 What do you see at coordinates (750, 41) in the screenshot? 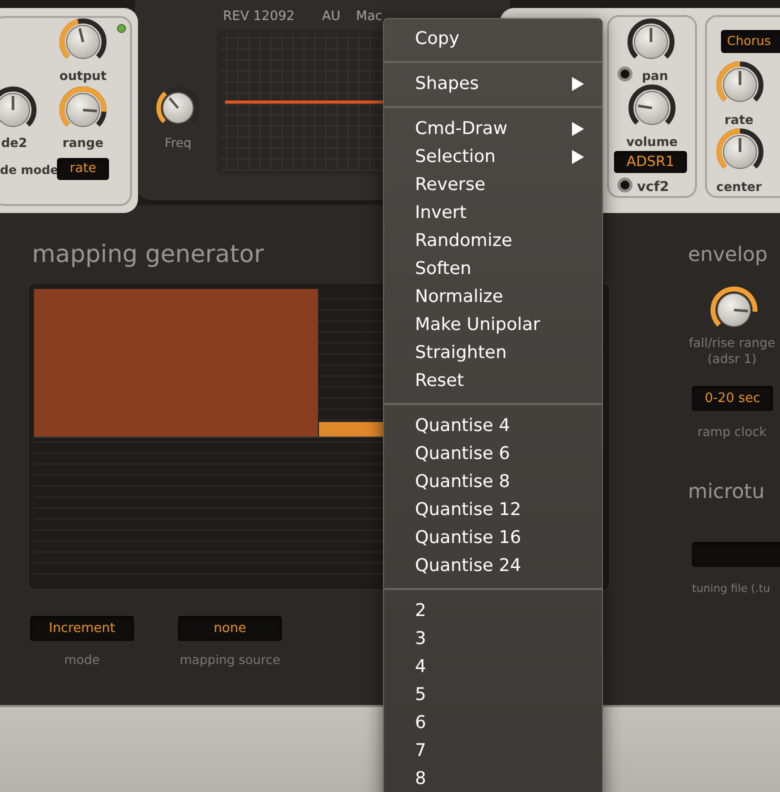
I see `effect-display: Chorus` at bounding box center [750, 41].